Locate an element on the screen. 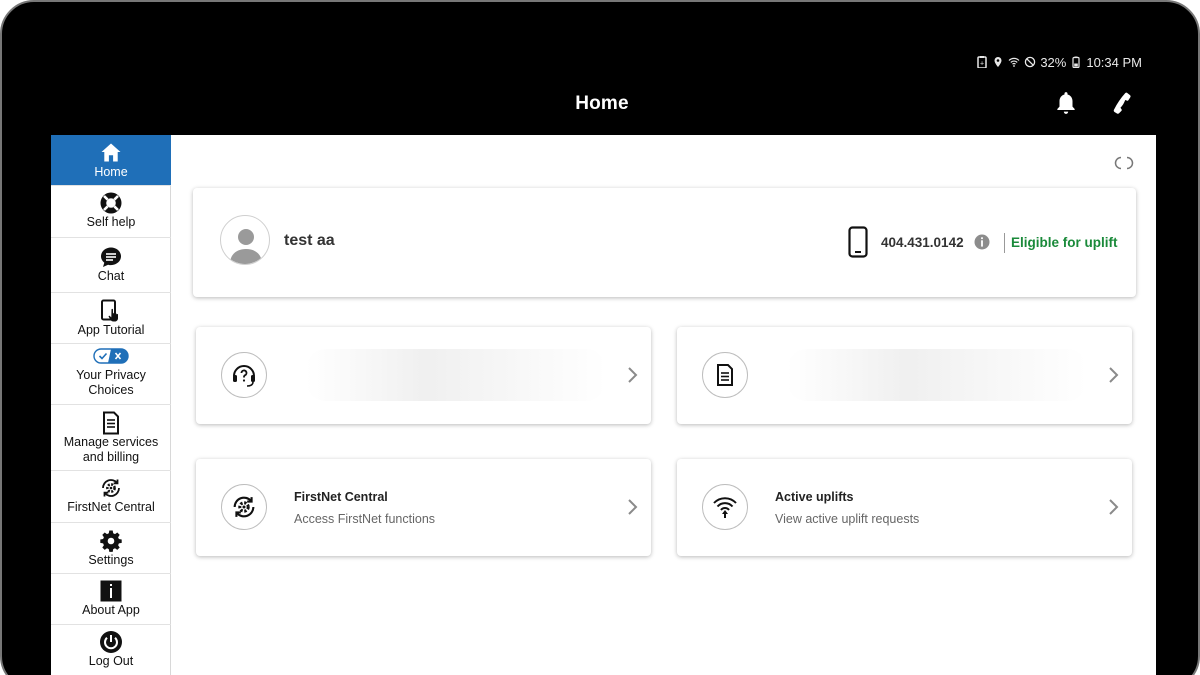 The height and width of the screenshot is (675, 1200). tile-billing is located at coordinates (904, 375).